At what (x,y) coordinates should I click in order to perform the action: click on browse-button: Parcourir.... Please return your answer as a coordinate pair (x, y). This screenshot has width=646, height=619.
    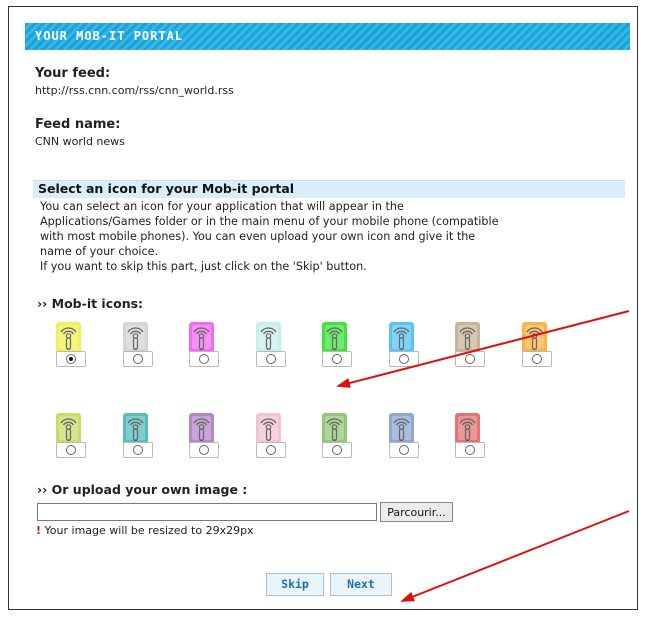
    Looking at the image, I should click on (416, 512).